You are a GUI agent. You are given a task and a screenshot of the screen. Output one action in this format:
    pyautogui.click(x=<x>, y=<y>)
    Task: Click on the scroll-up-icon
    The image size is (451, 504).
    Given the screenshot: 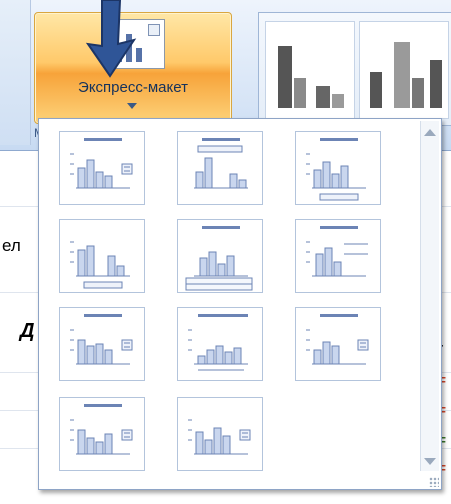 What is the action you would take?
    pyautogui.click(x=430, y=132)
    